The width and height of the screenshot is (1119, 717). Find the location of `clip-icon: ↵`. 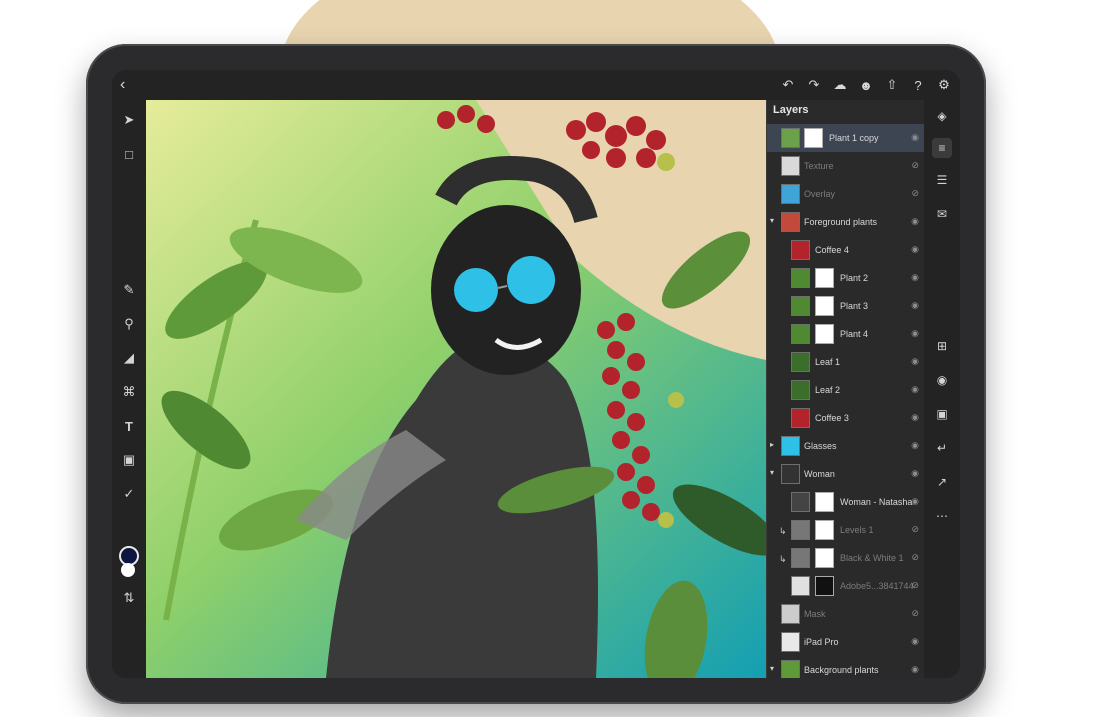

clip-icon: ↵ is located at coordinates (942, 448).